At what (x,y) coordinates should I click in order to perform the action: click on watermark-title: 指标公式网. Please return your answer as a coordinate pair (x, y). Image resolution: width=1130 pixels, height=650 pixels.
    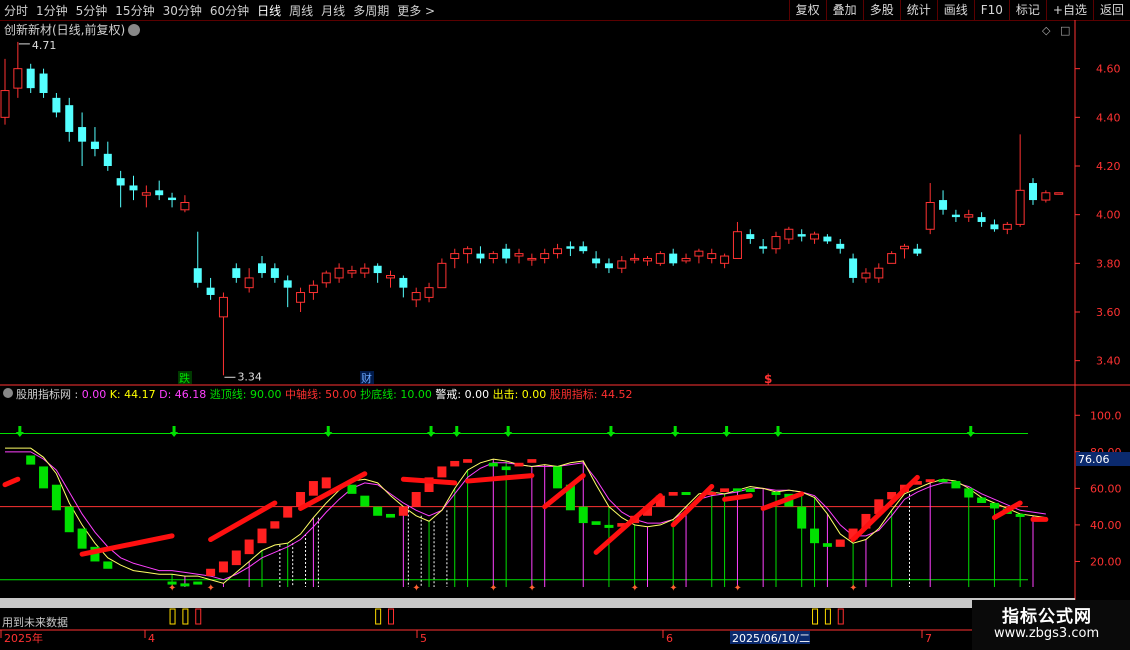
    Looking at the image, I should click on (1047, 617).